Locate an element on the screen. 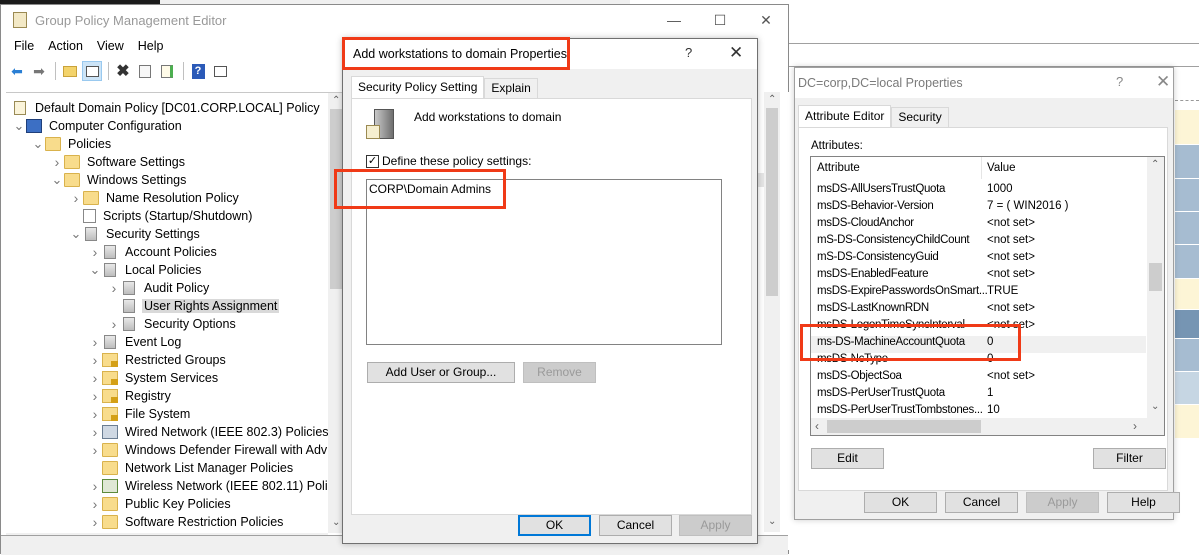 The image size is (1199, 555). attribute-row: msDS-CloudAnchor <not set> is located at coordinates (978, 225).